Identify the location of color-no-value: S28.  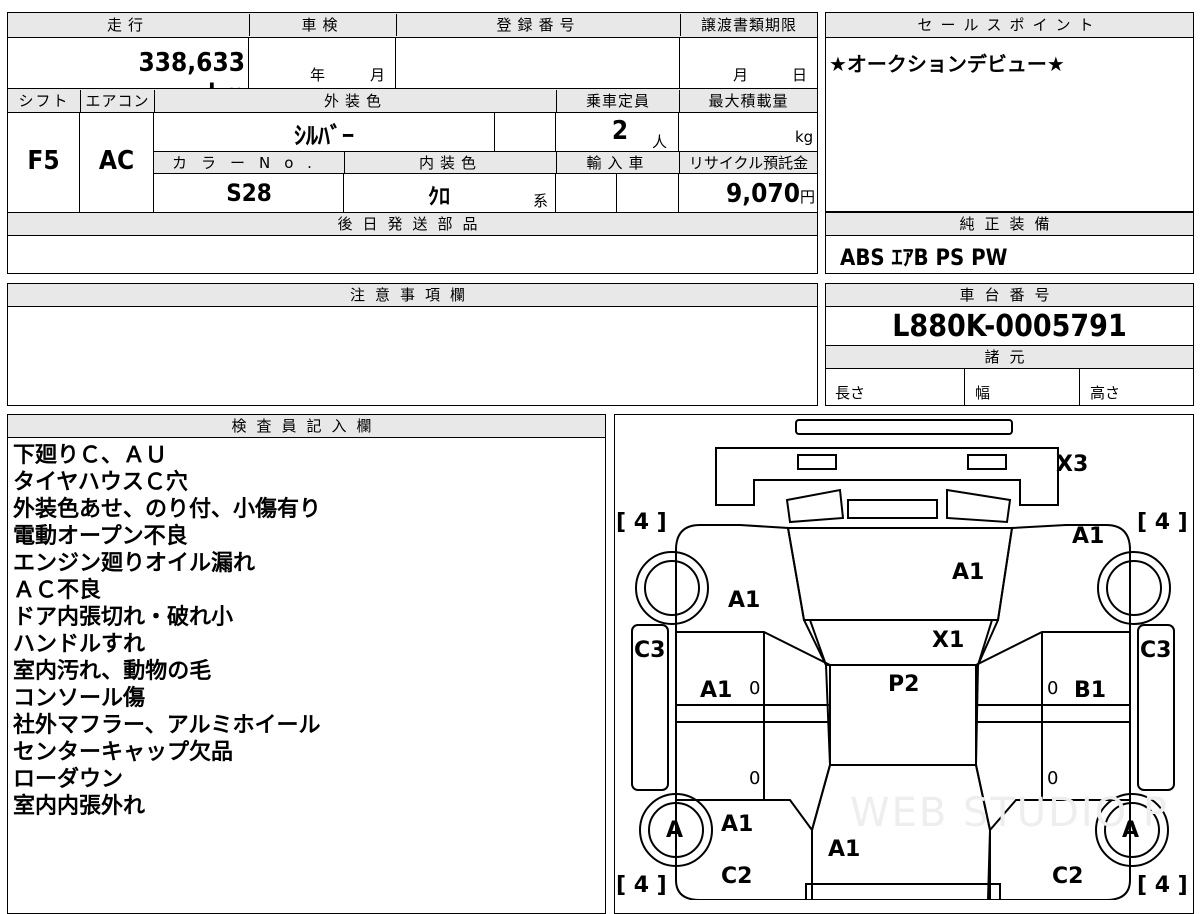
(249, 193).